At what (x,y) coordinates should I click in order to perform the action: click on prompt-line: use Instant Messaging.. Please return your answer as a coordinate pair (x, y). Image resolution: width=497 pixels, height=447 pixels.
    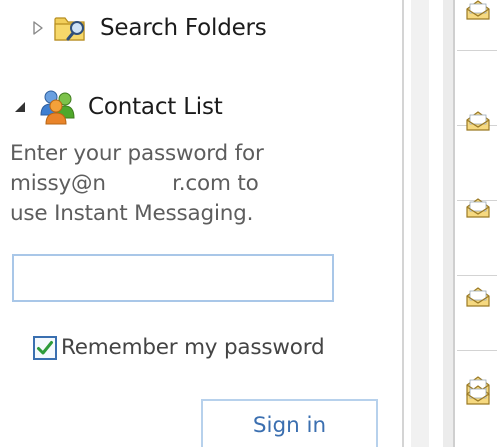
    Looking at the image, I should click on (132, 213).